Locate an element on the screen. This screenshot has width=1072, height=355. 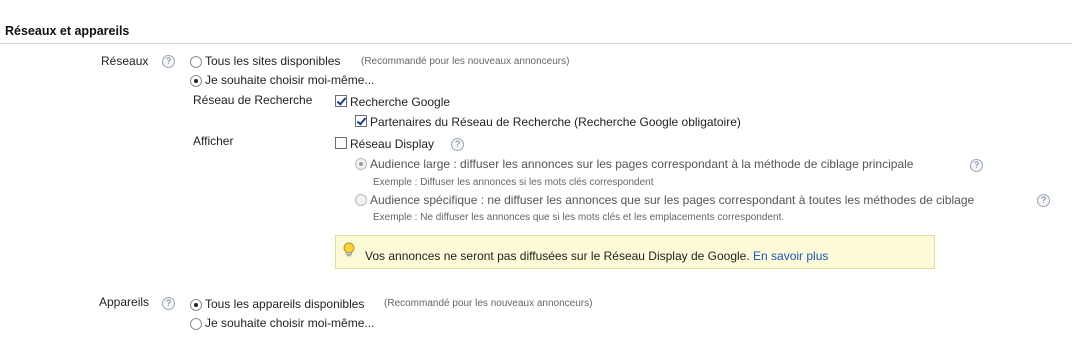
radio-devices-choose-myself is located at coordinates (196, 324).